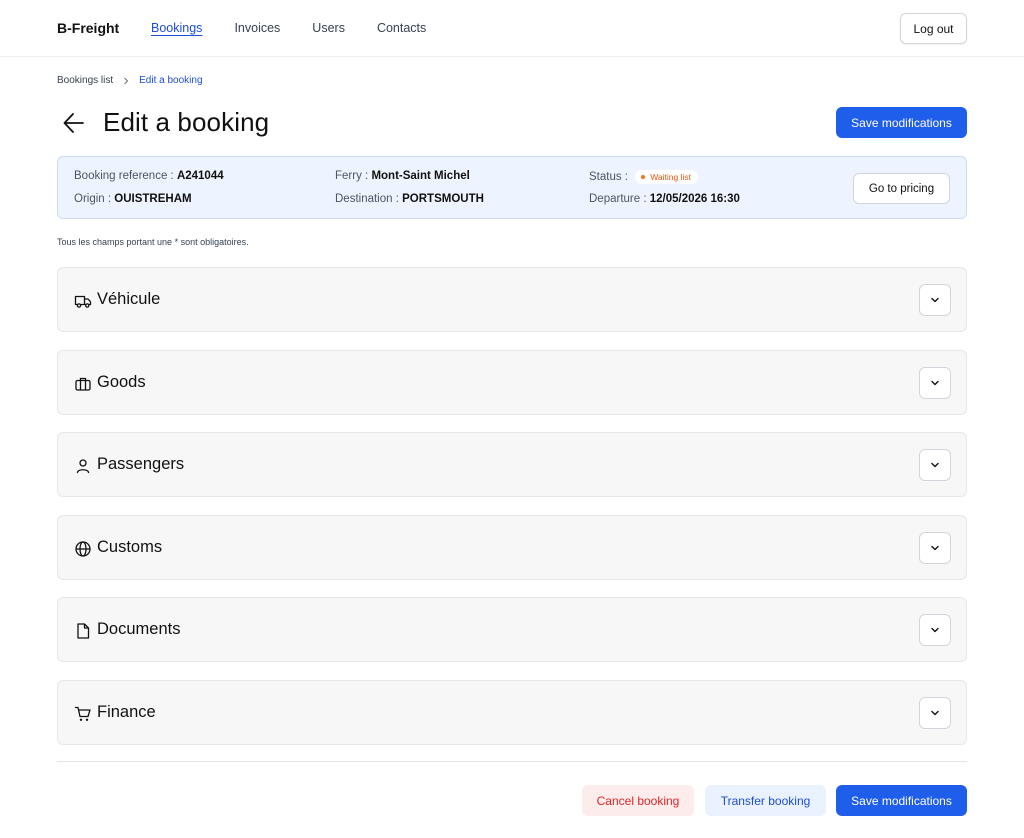  What do you see at coordinates (74, 123) in the screenshot?
I see `arrow-left-icon` at bounding box center [74, 123].